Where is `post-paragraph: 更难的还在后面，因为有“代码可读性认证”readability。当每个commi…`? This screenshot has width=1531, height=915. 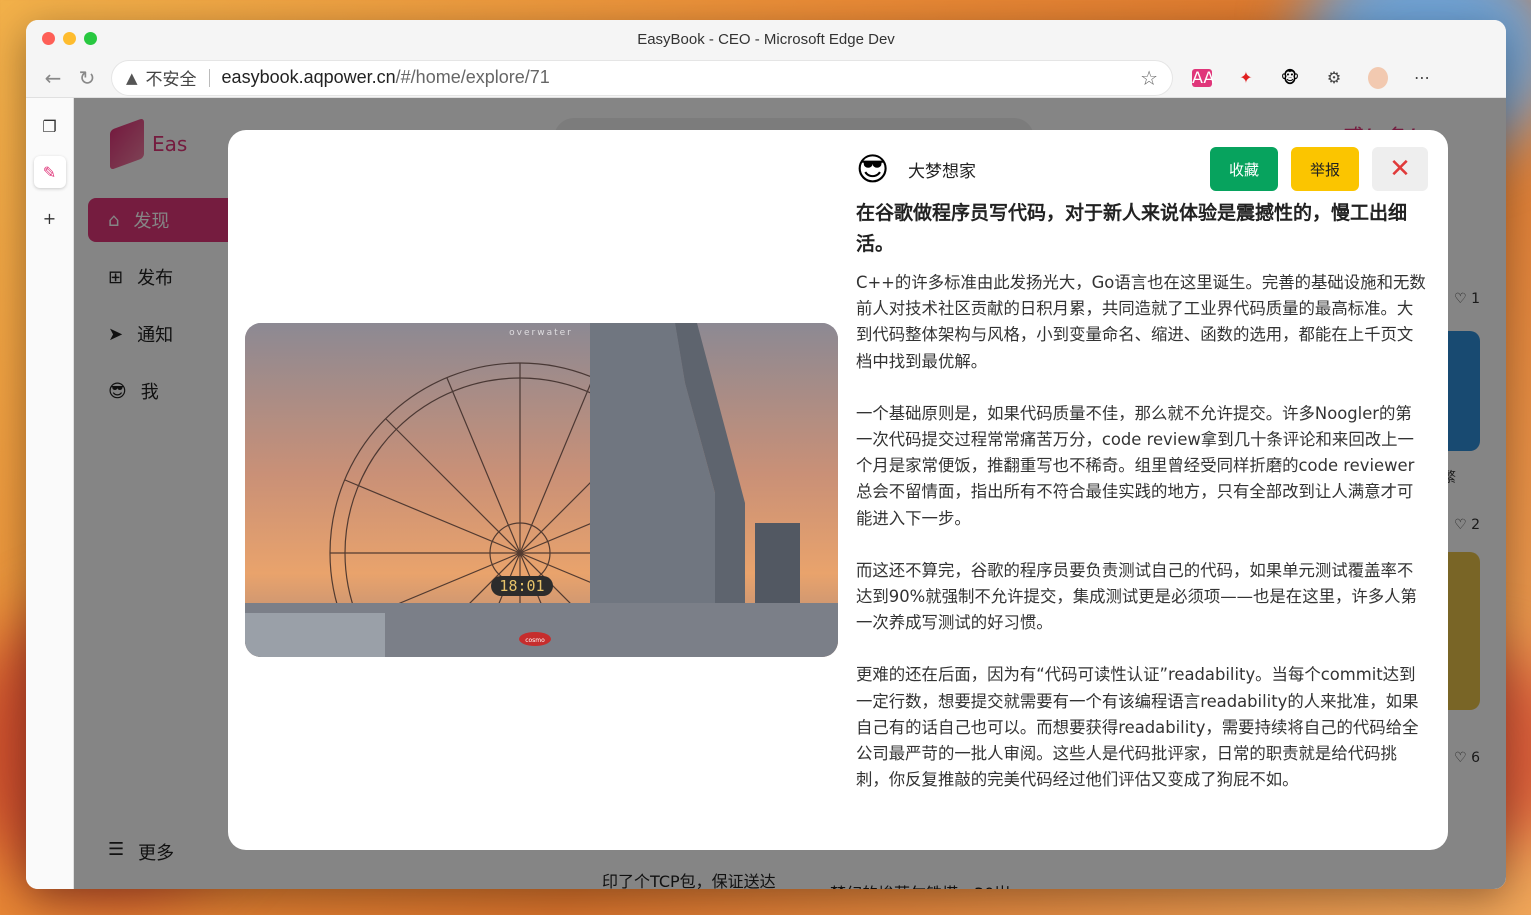 post-paragraph: 更难的还在后面，因为有“代码可读性认证”readability。当每个commi… is located at coordinates (1137, 727).